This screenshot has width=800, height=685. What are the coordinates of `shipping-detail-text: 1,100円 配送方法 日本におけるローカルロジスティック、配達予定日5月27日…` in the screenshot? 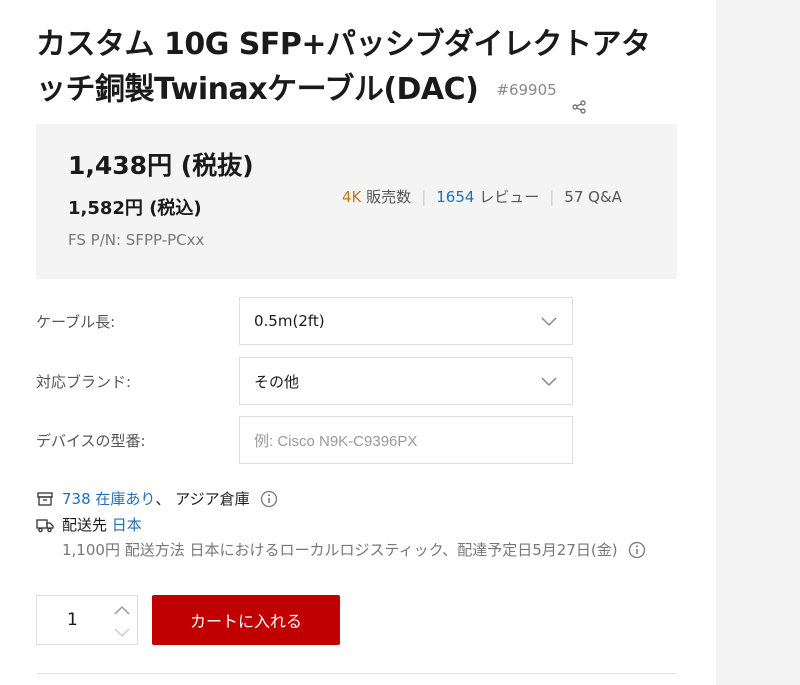 It's located at (340, 550).